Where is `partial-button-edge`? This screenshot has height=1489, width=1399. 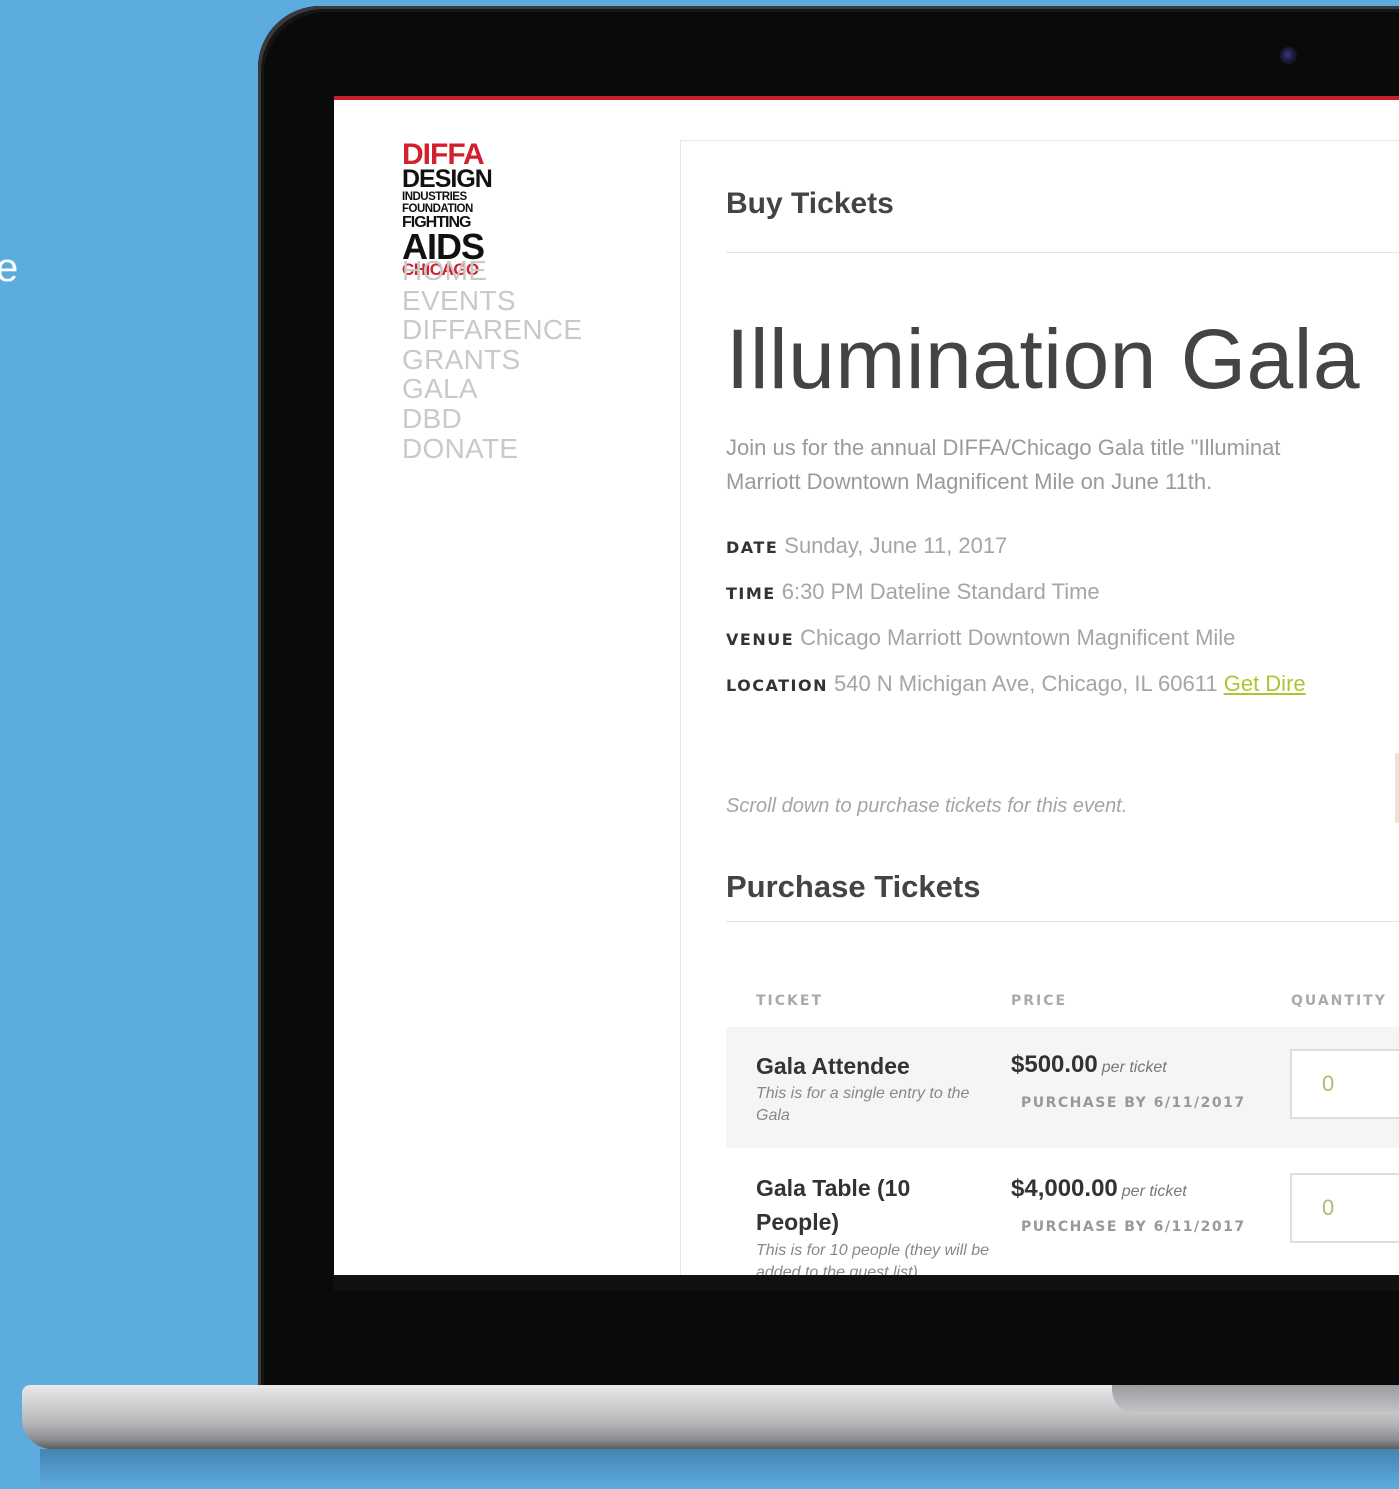
partial-button-edge is located at coordinates (1397, 788).